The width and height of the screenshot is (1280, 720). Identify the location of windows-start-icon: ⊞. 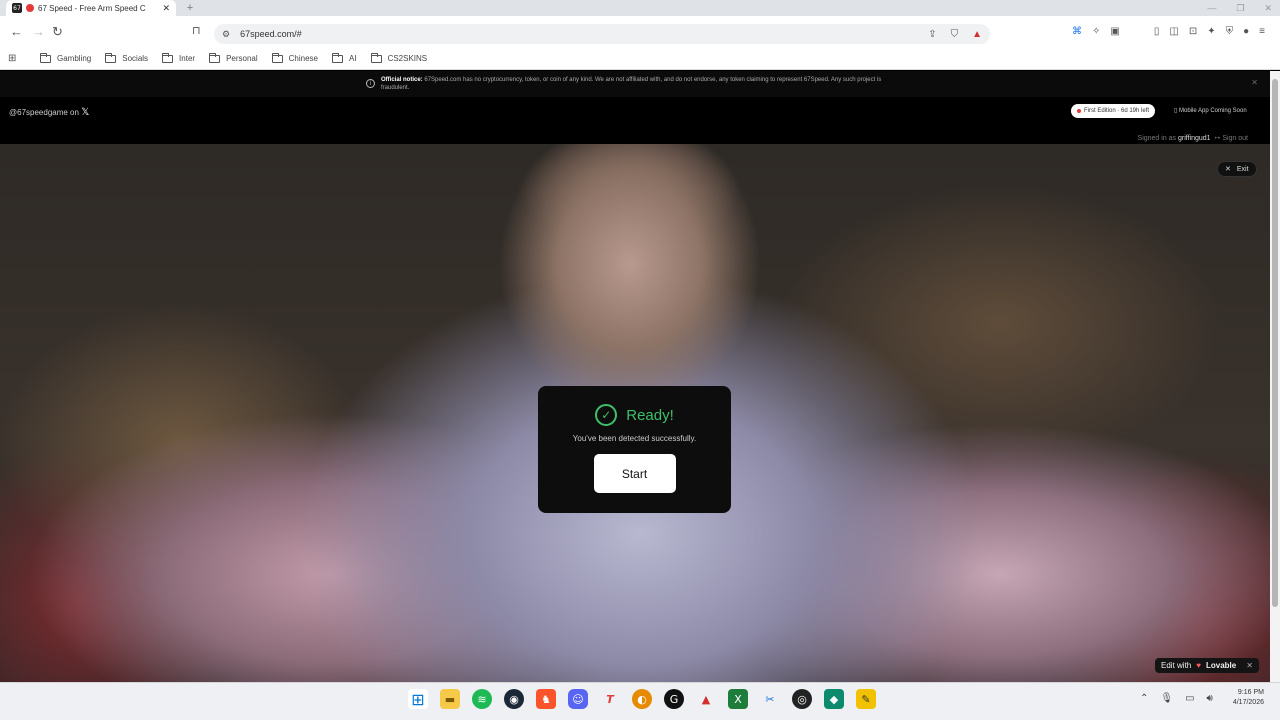
(418, 699).